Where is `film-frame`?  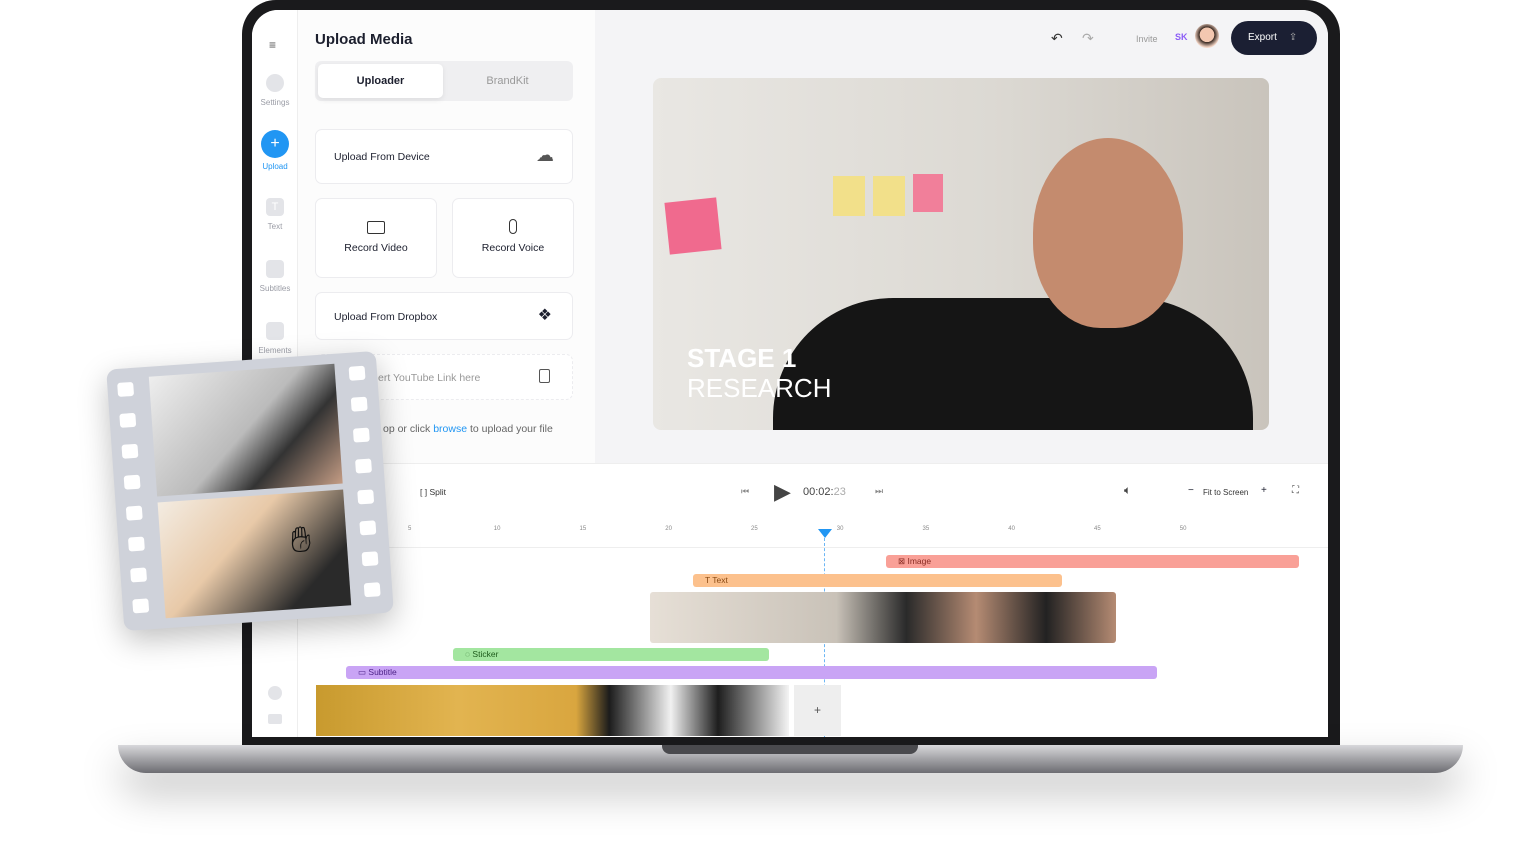
film-frame is located at coordinates (245, 430).